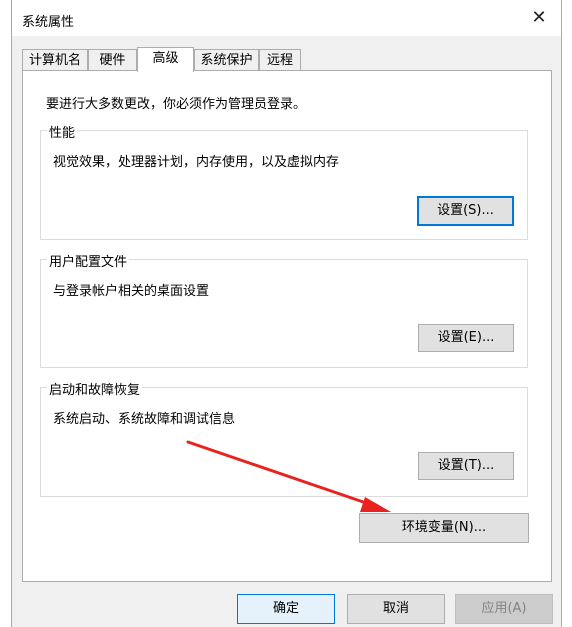 The height and width of the screenshot is (627, 572). Describe the element at coordinates (280, 473) in the screenshot. I see `annotation-arrow-shaft` at that location.